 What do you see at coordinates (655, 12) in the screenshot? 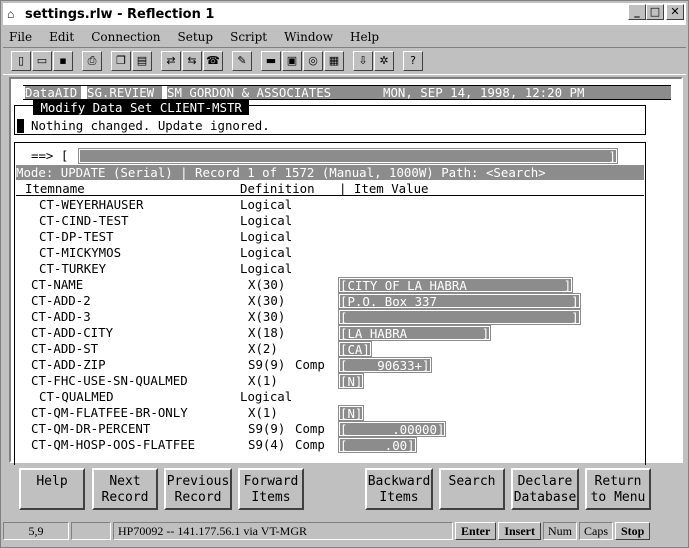
I see `maximize-button: □` at bounding box center [655, 12].